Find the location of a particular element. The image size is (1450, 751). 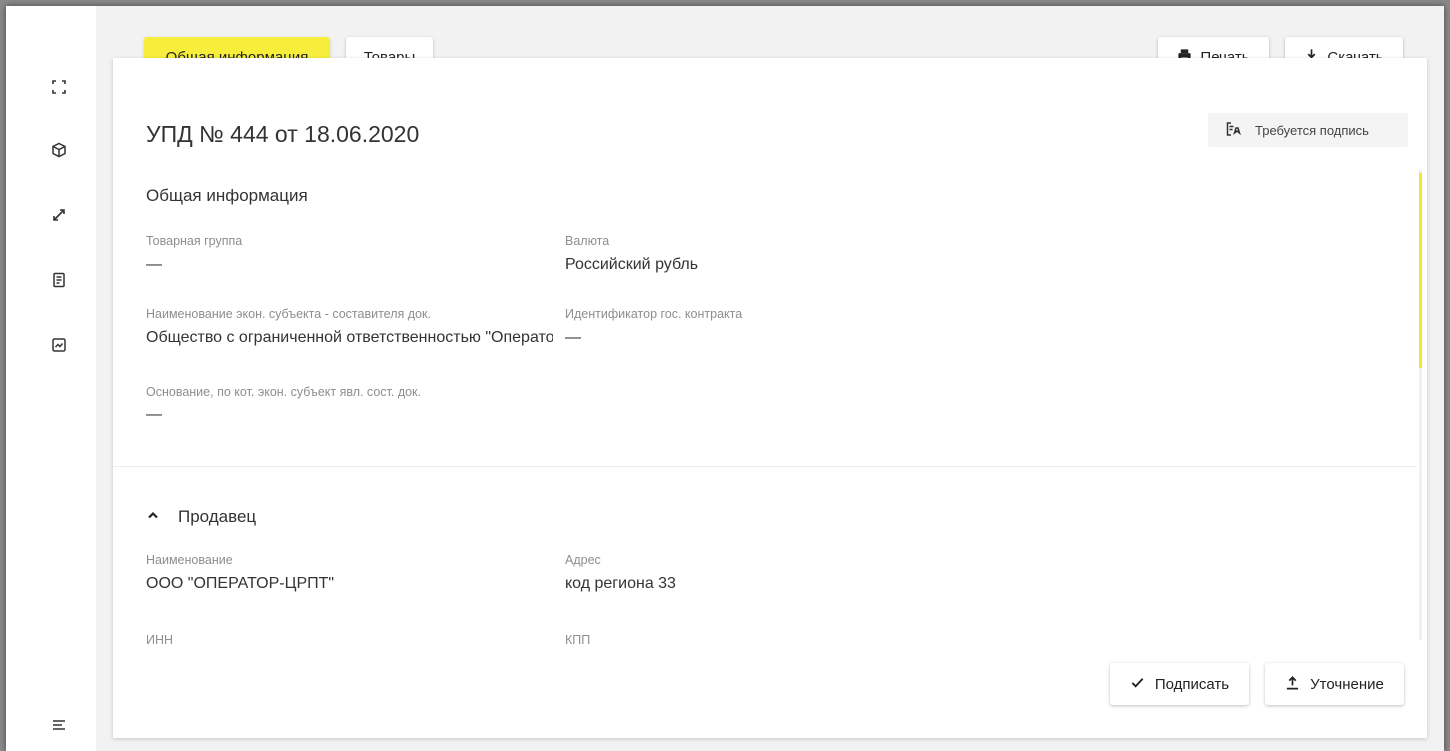

scan-icon is located at coordinates (59, 87).